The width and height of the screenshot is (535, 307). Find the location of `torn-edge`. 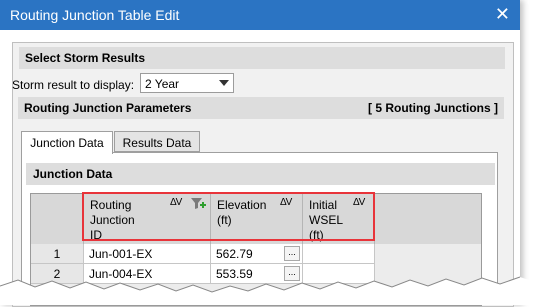

torn-edge is located at coordinates (267, 290).